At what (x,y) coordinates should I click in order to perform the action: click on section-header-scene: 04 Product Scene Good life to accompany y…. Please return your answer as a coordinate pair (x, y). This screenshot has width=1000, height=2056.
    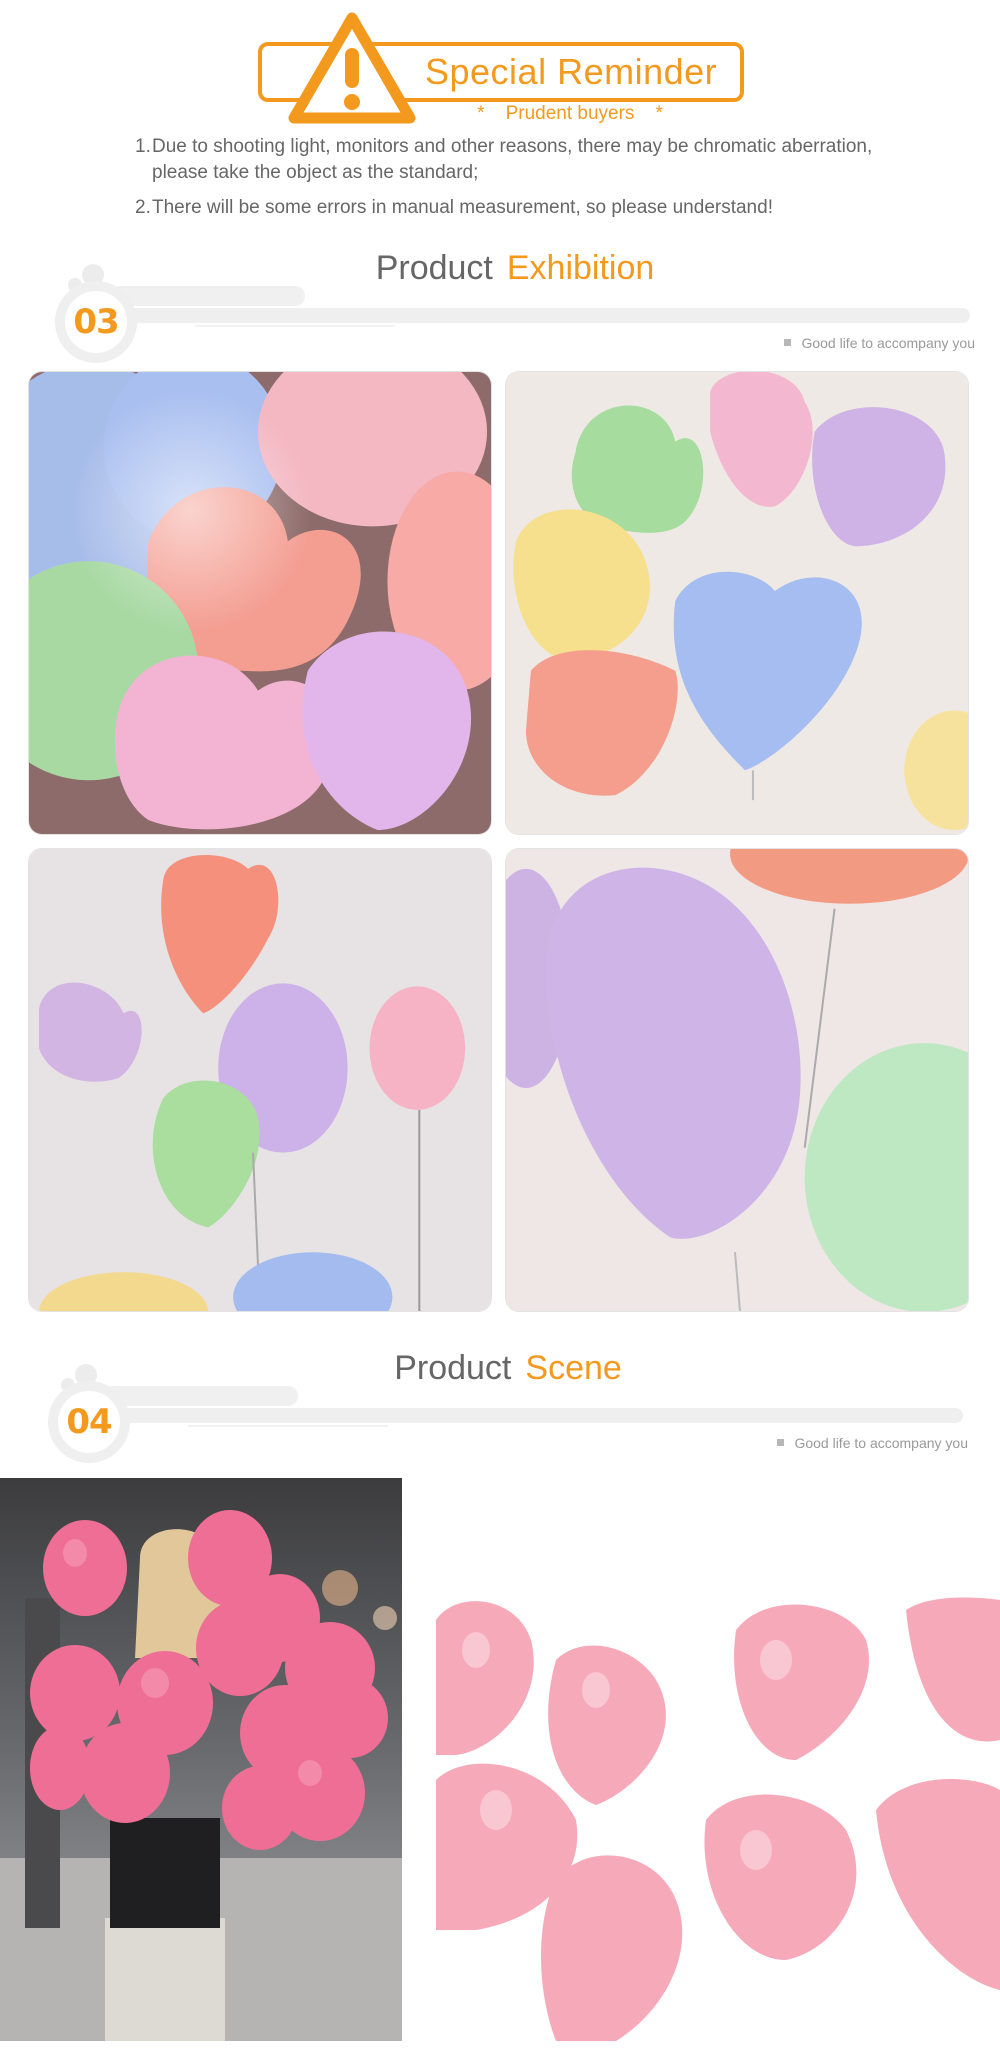
    Looking at the image, I should click on (508, 1404).